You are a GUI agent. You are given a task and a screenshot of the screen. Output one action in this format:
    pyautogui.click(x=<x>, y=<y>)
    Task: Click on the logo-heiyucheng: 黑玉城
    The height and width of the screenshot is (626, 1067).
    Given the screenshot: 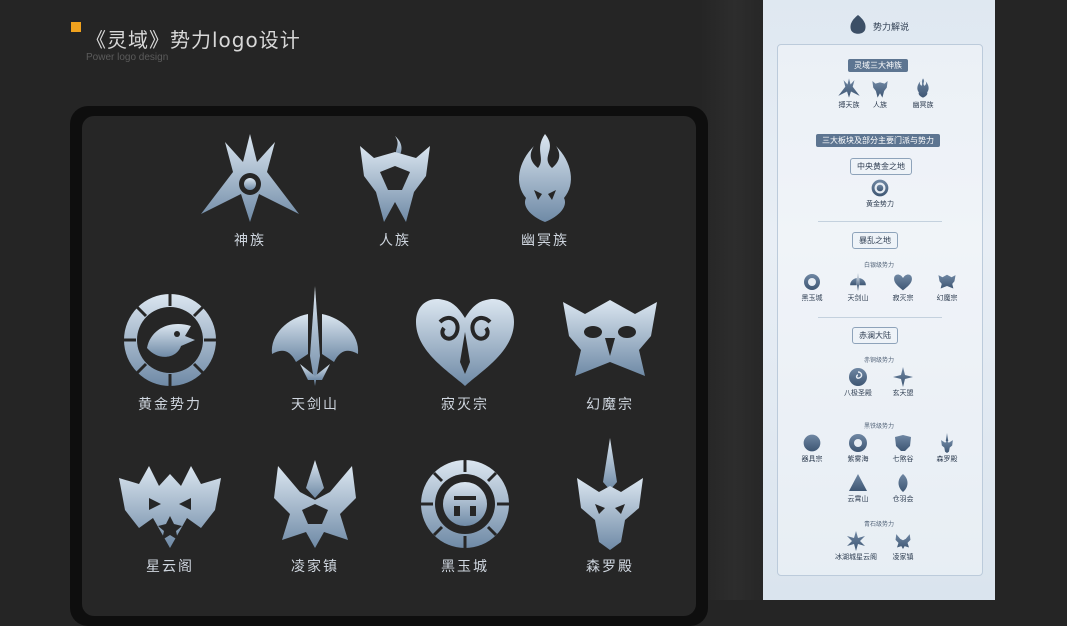 What is the action you would take?
    pyautogui.click(x=465, y=517)
    